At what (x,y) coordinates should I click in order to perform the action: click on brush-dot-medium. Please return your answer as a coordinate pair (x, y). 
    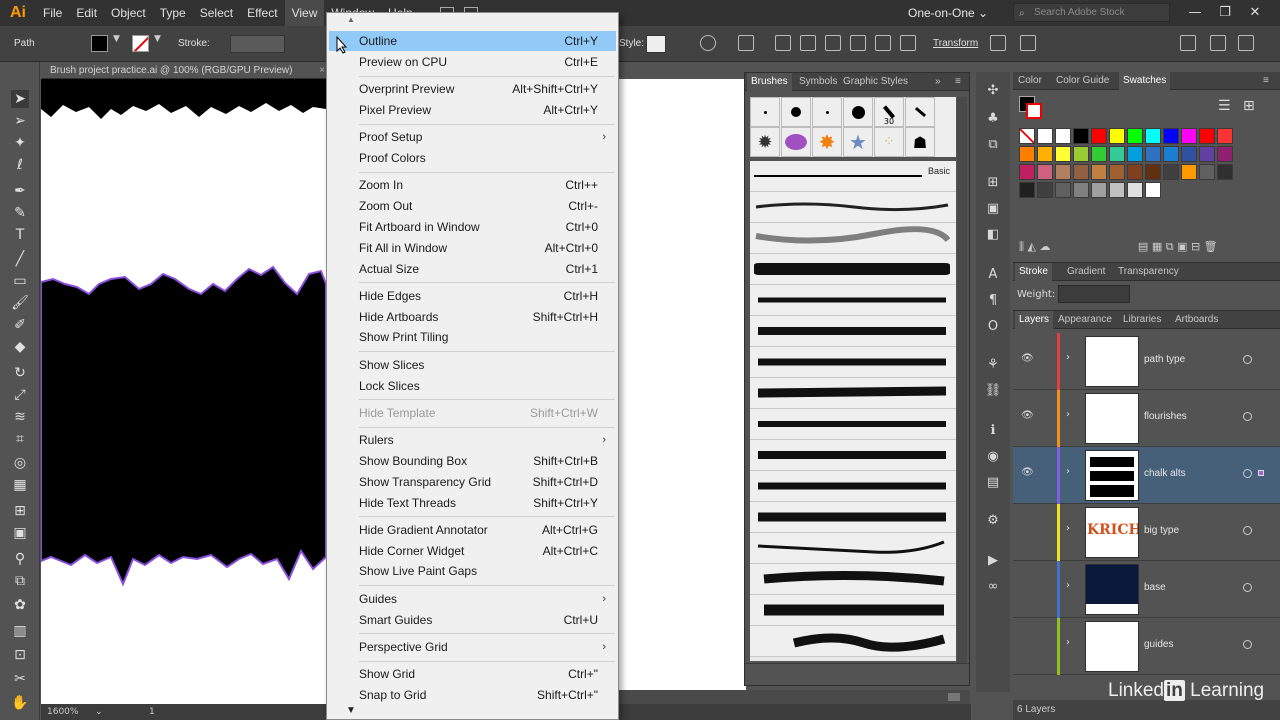
    Looking at the image, I should click on (796, 112).